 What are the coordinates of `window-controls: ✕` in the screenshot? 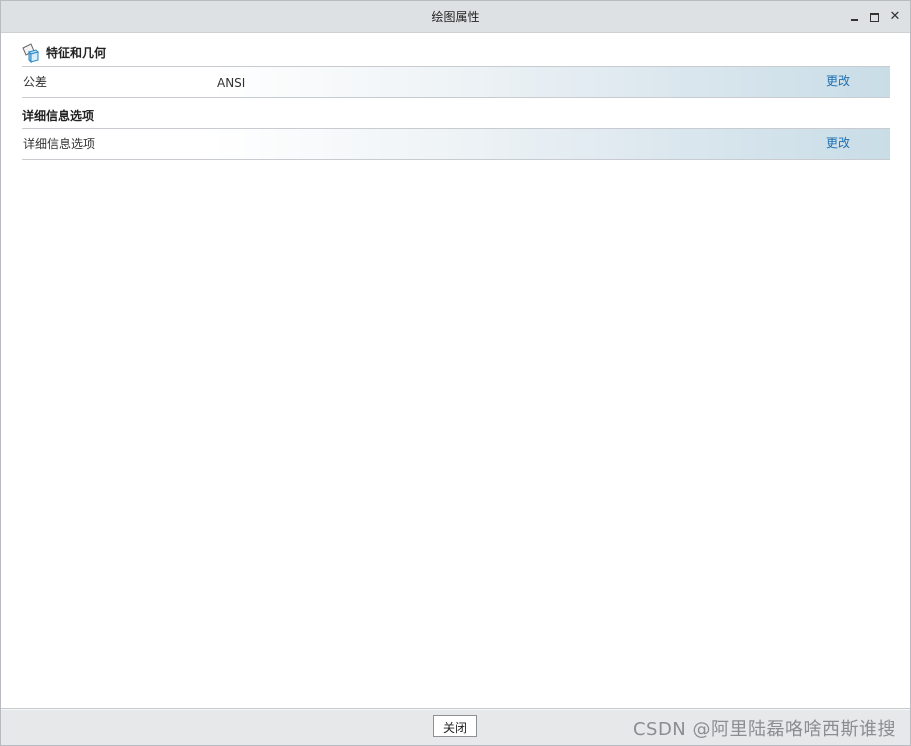 It's located at (875, 16).